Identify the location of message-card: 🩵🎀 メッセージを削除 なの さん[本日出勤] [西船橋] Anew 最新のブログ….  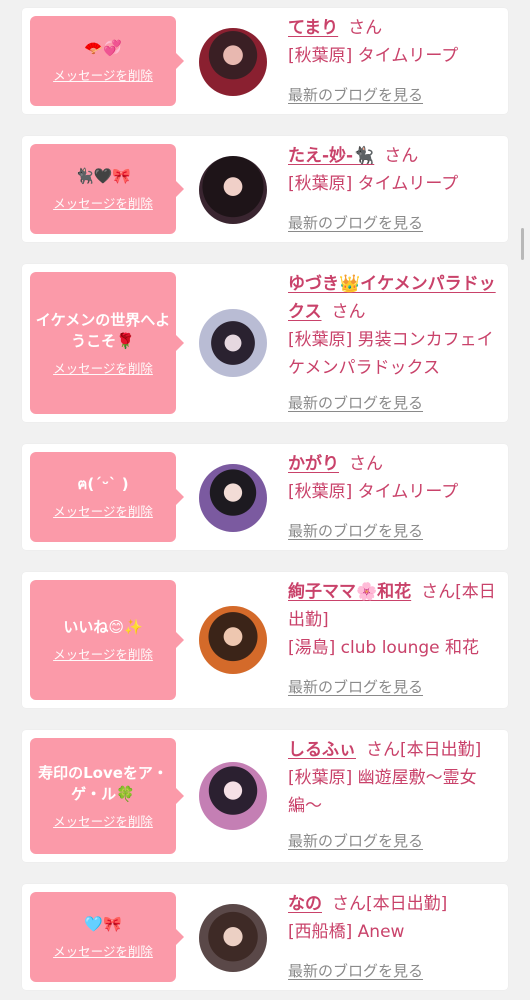
(265, 937).